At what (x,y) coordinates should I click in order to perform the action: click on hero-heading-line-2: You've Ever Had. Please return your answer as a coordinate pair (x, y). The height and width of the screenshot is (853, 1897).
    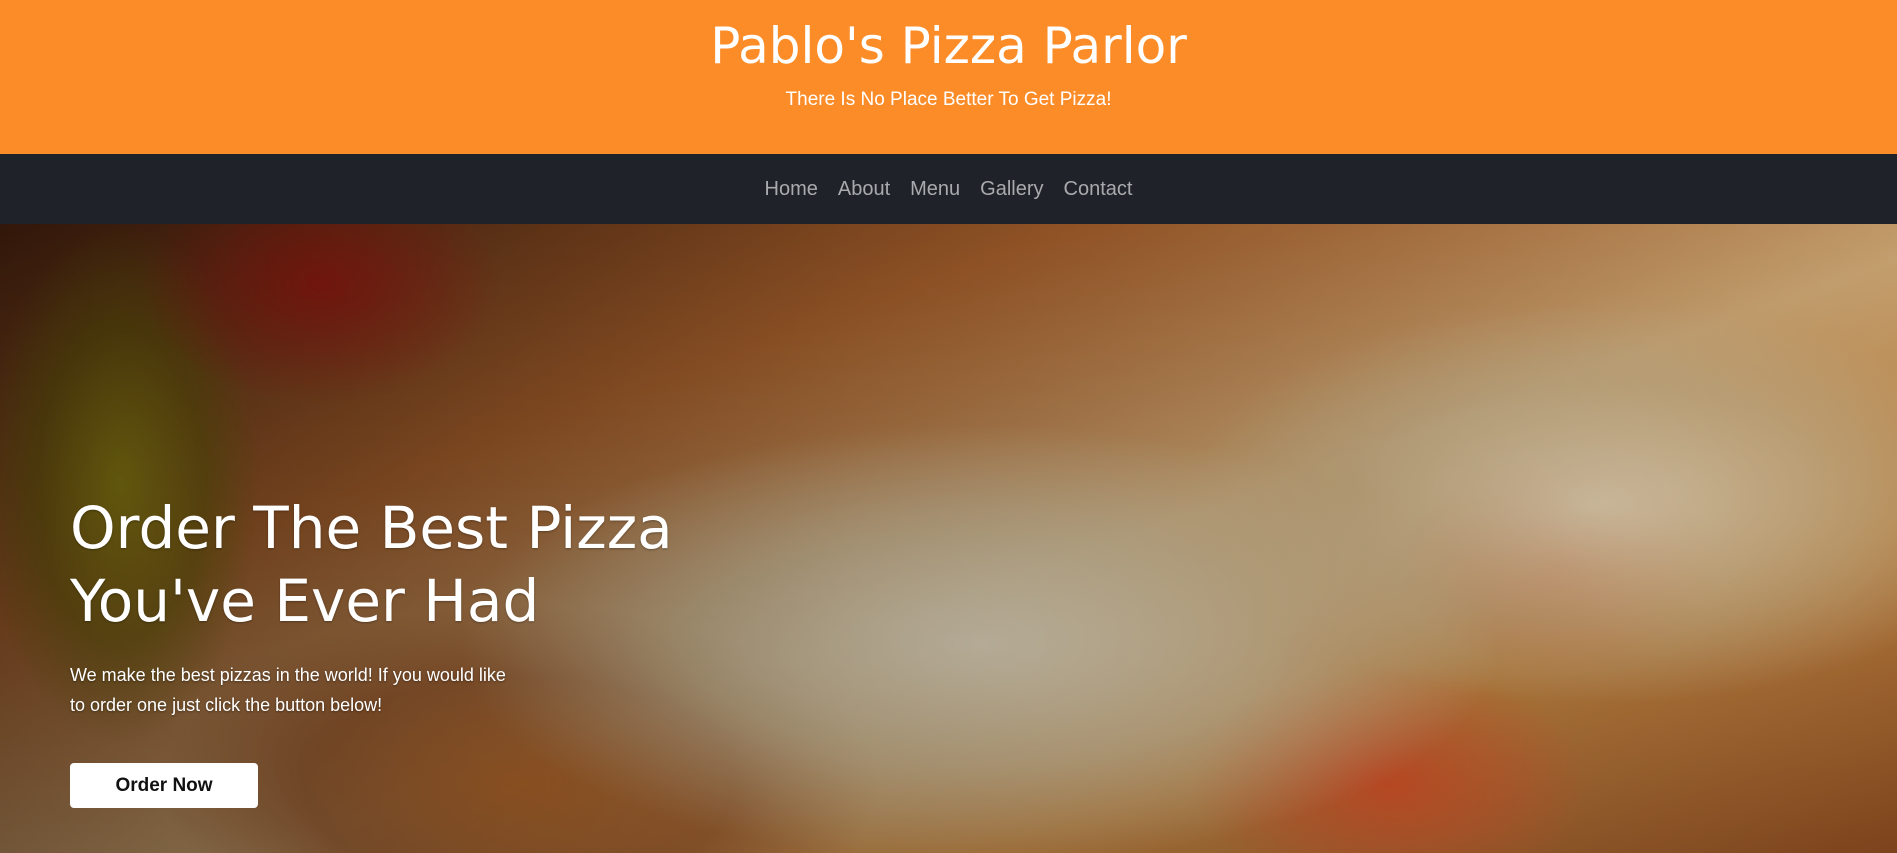
    Looking at the image, I should click on (305, 601).